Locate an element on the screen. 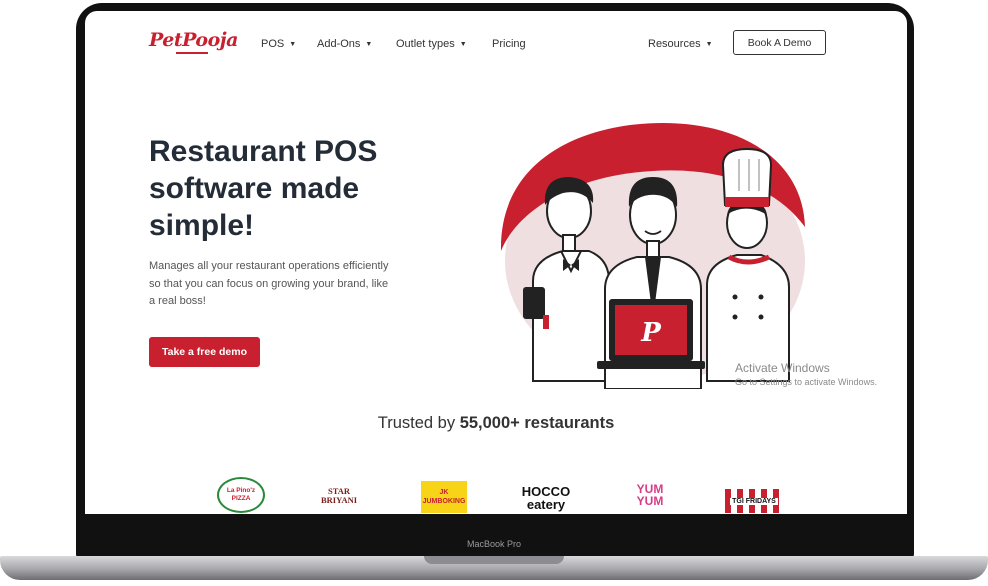 This screenshot has height=586, width=988. laptop-logo-letter: P is located at coordinates (651, 333).